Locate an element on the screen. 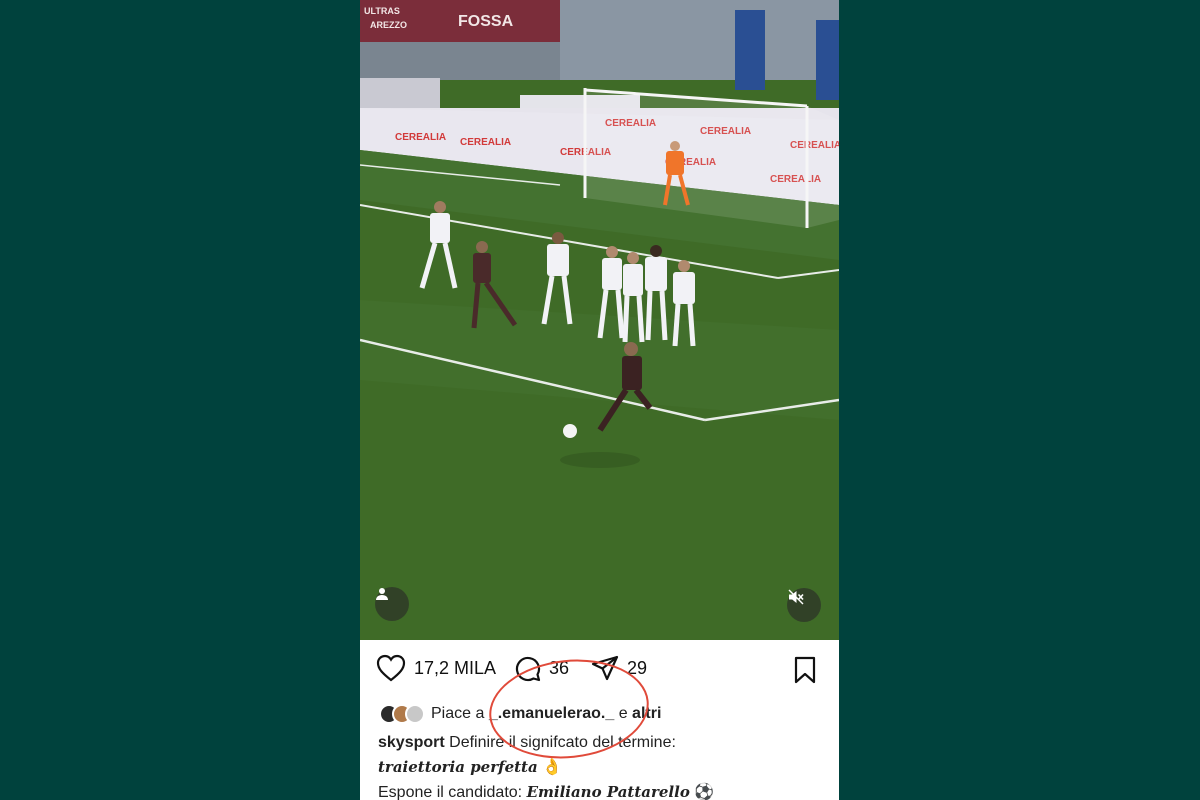  save-button is located at coordinates (805, 672).